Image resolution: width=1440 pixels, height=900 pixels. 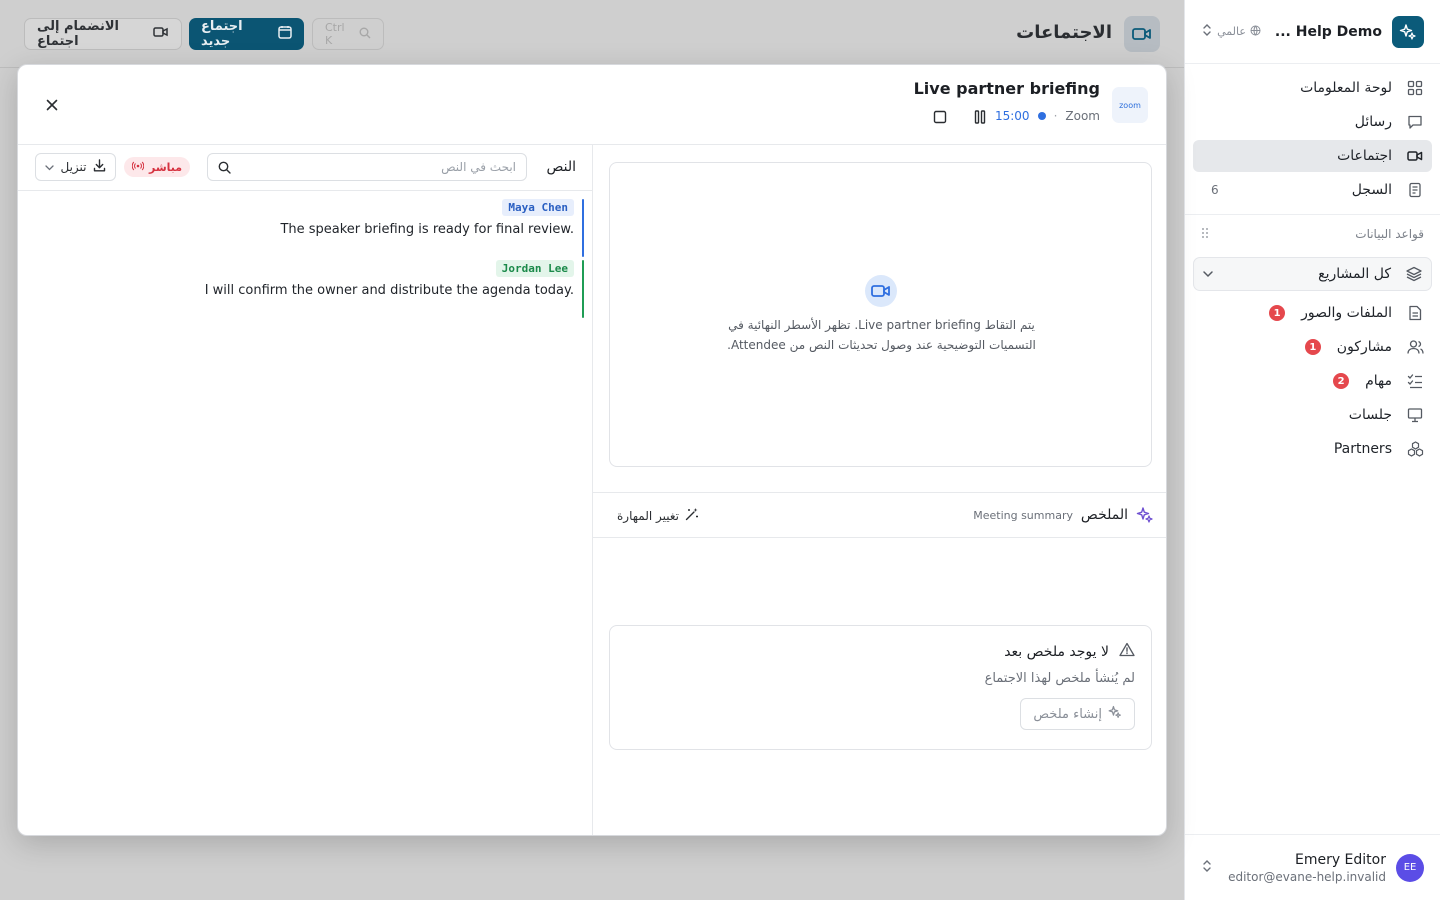 I want to click on close-button, so click(x=52, y=105).